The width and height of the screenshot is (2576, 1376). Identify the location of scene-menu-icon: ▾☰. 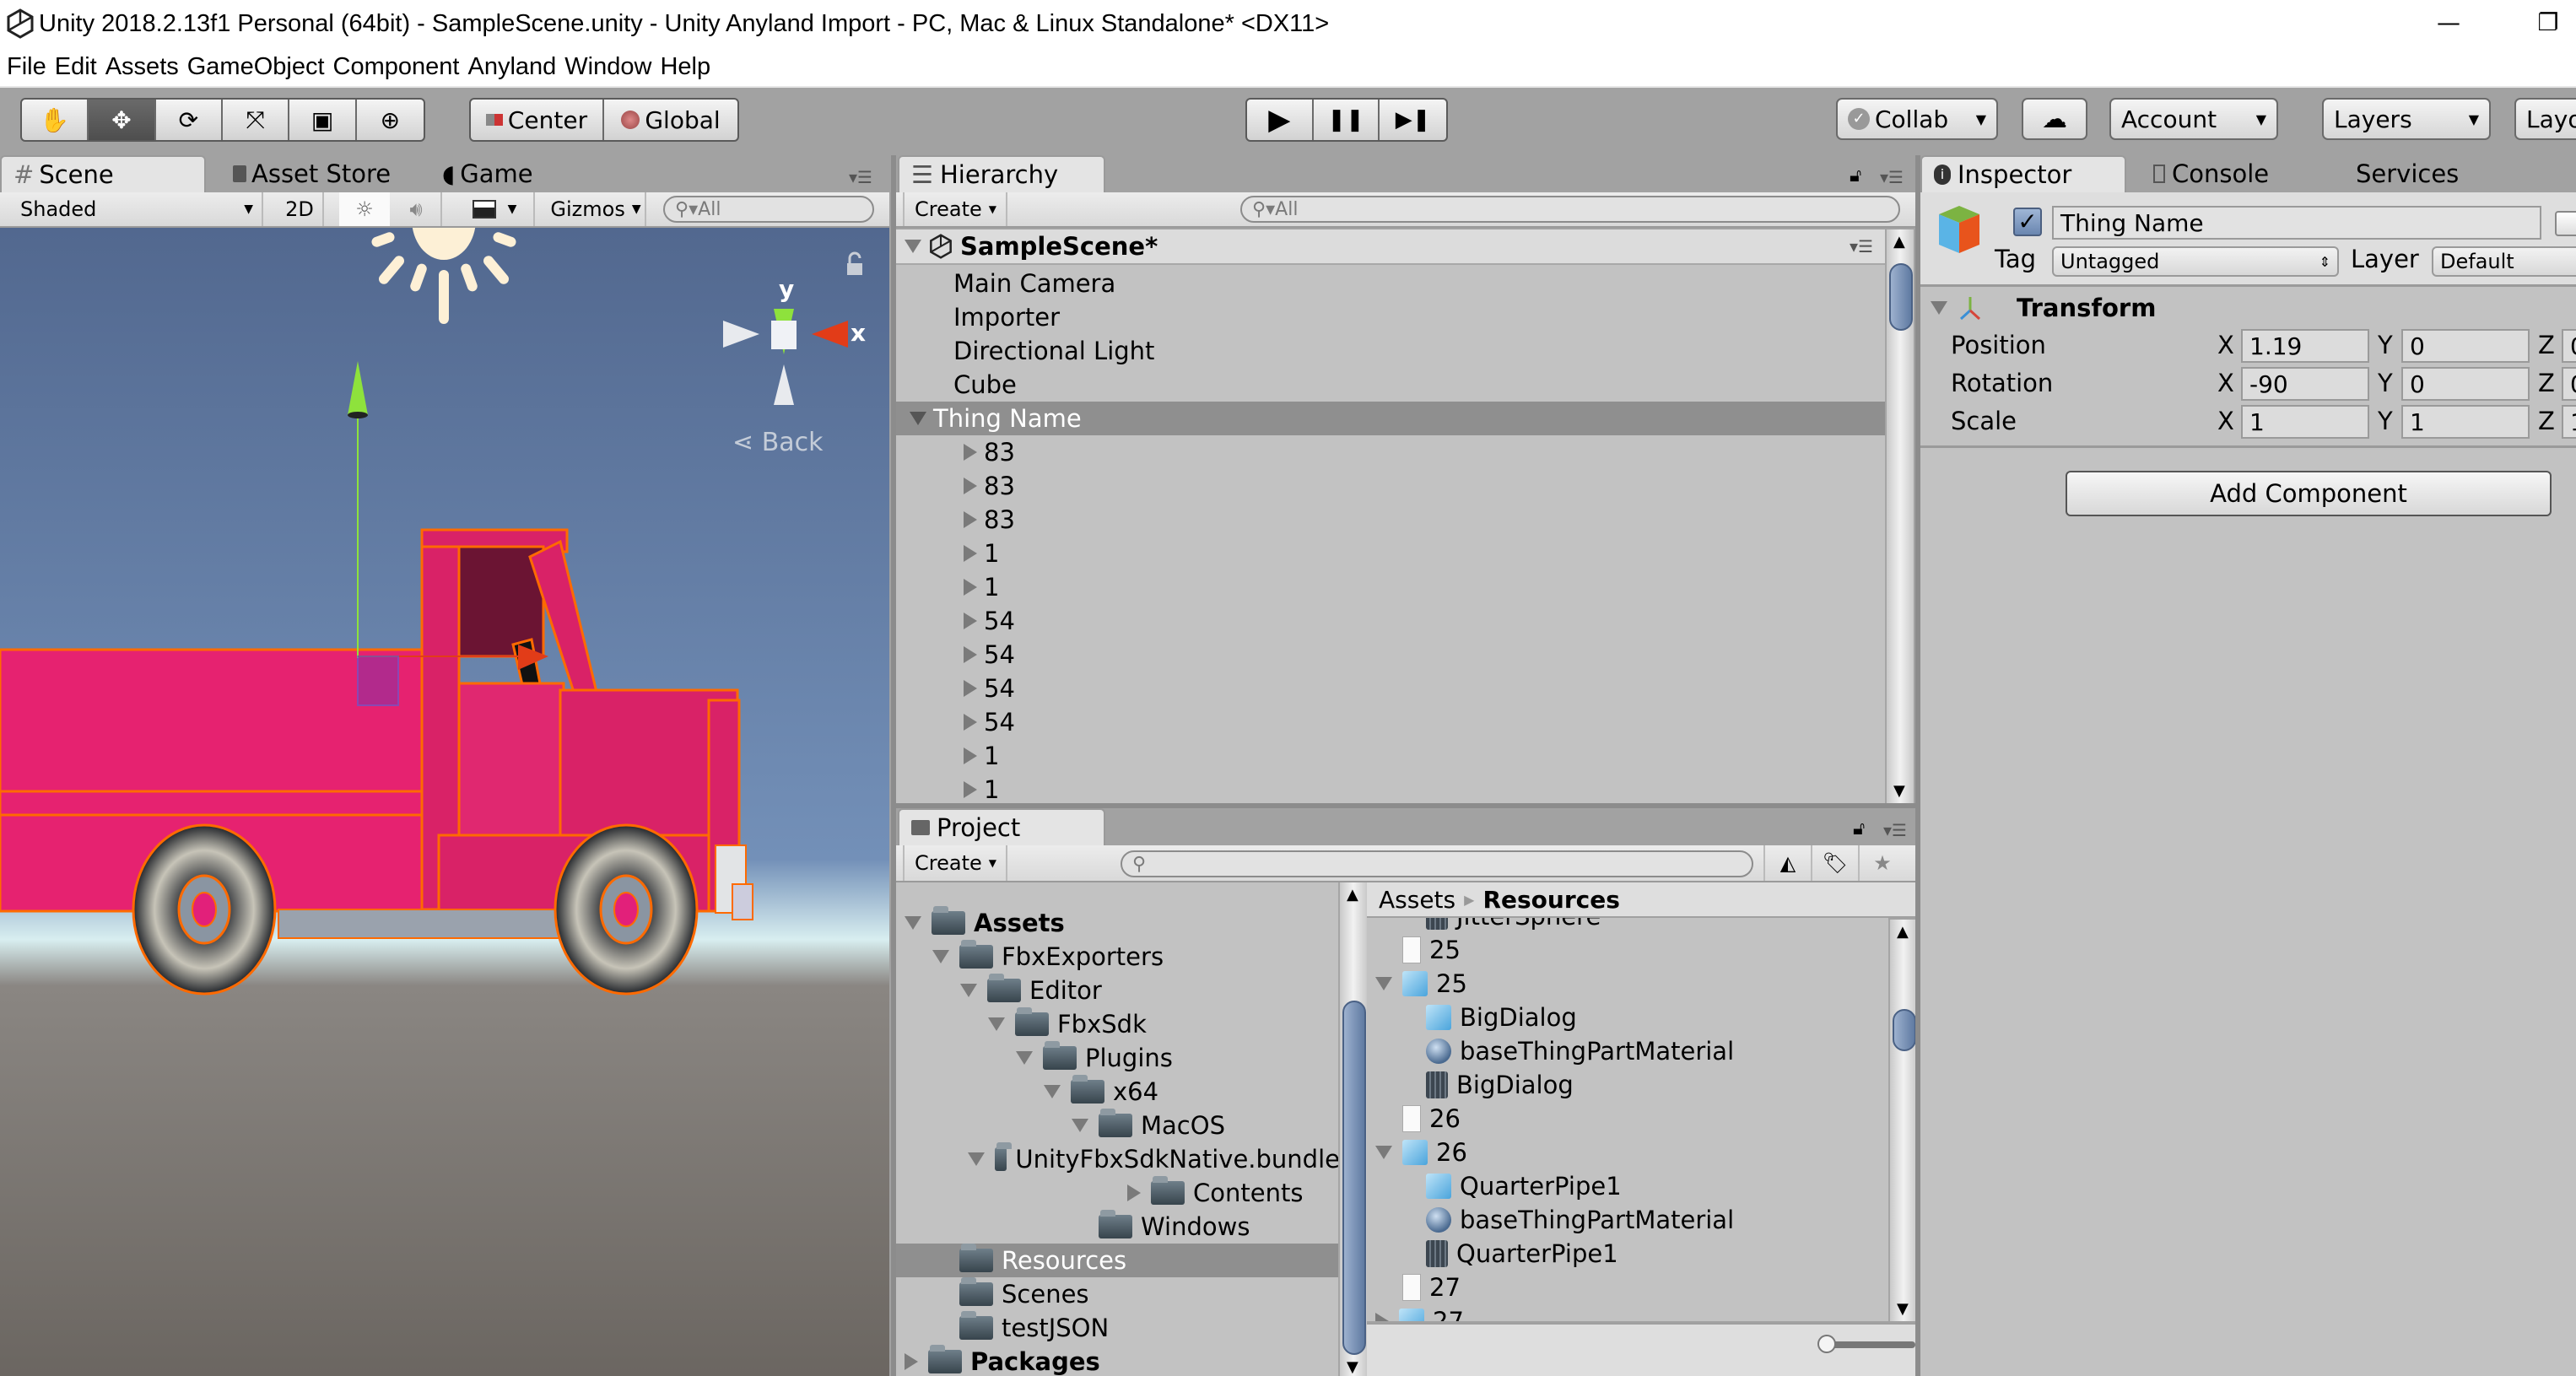
(1861, 246).